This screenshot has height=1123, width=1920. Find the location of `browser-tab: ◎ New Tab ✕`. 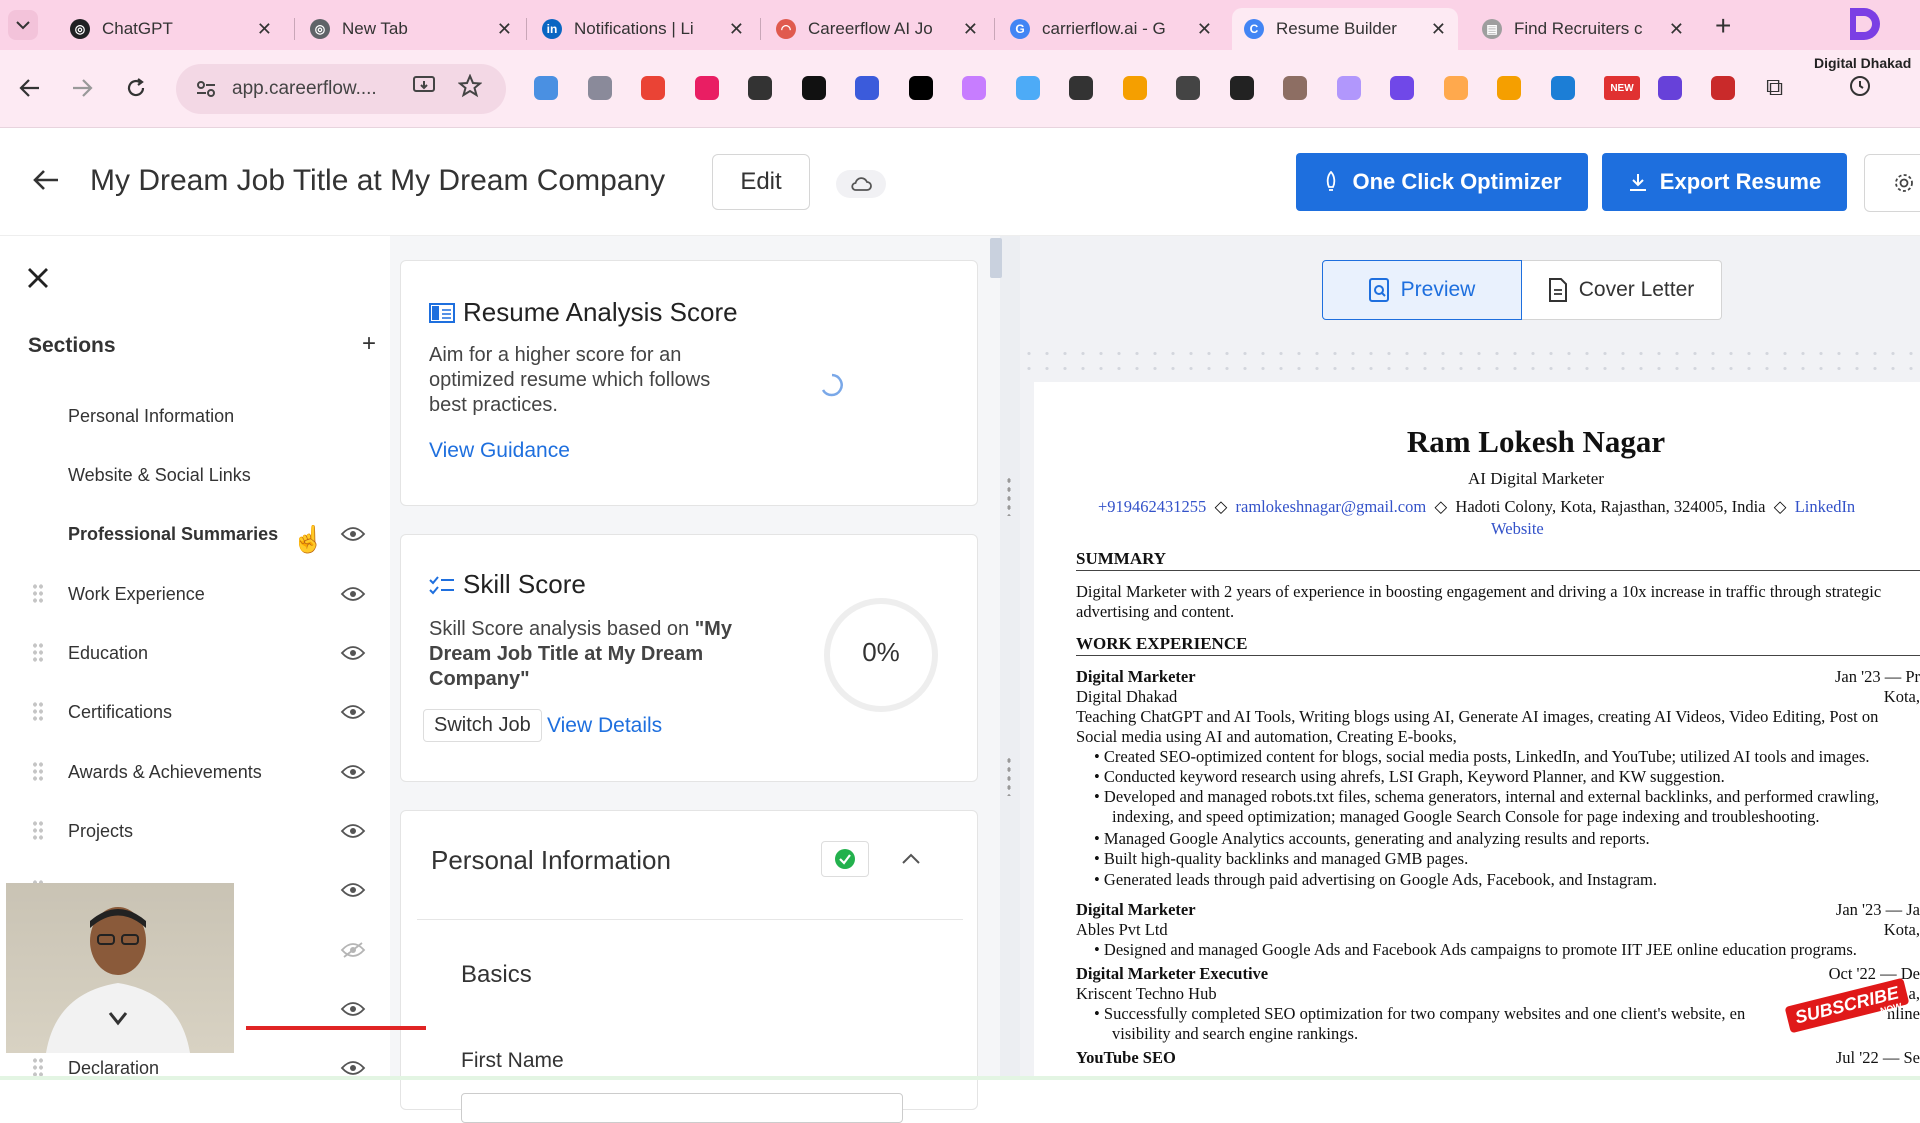

browser-tab: ◎ New Tab ✕ is located at coordinates (411, 29).